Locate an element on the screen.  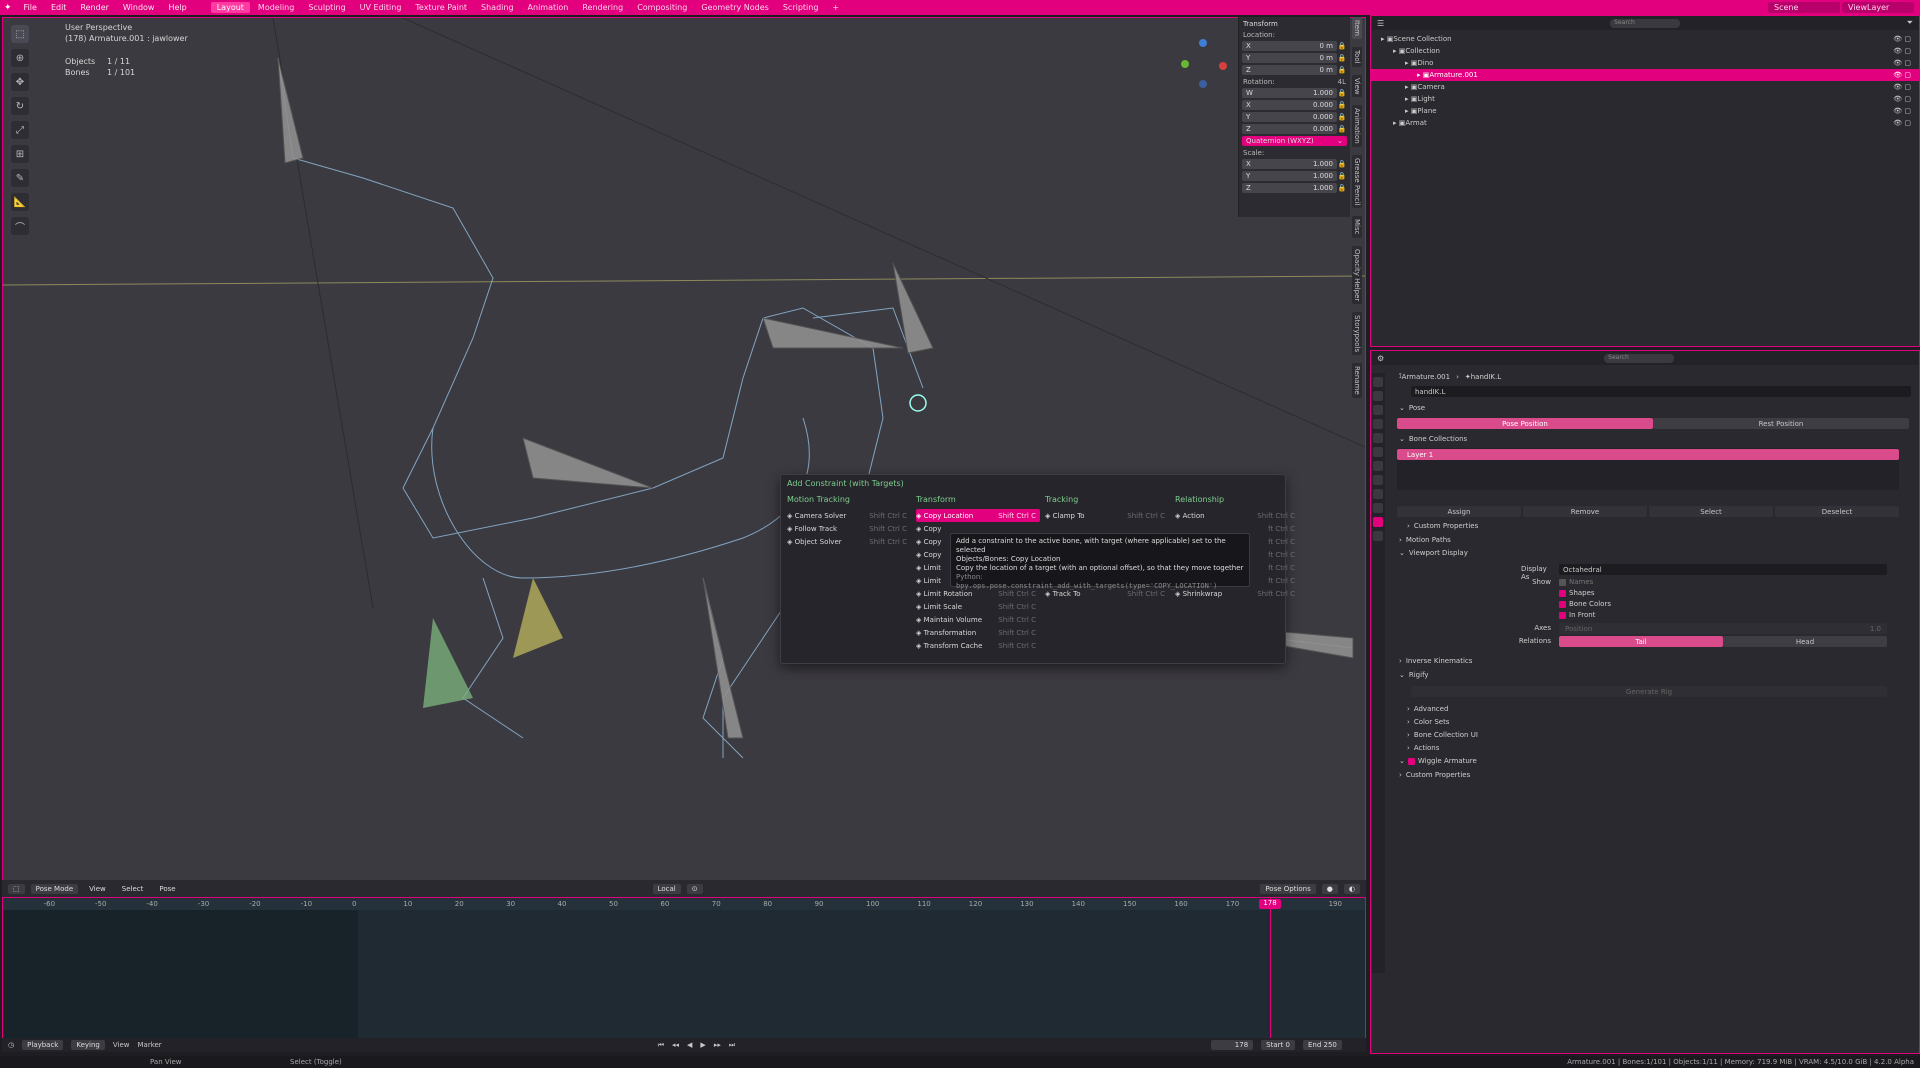
menu-file: File is located at coordinates (30, 7).